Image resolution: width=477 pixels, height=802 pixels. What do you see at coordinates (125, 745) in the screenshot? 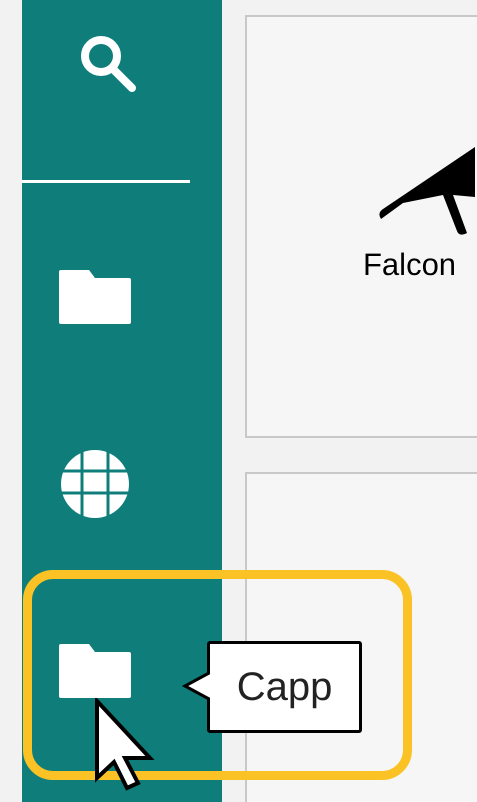
I see `cursor-icon` at bounding box center [125, 745].